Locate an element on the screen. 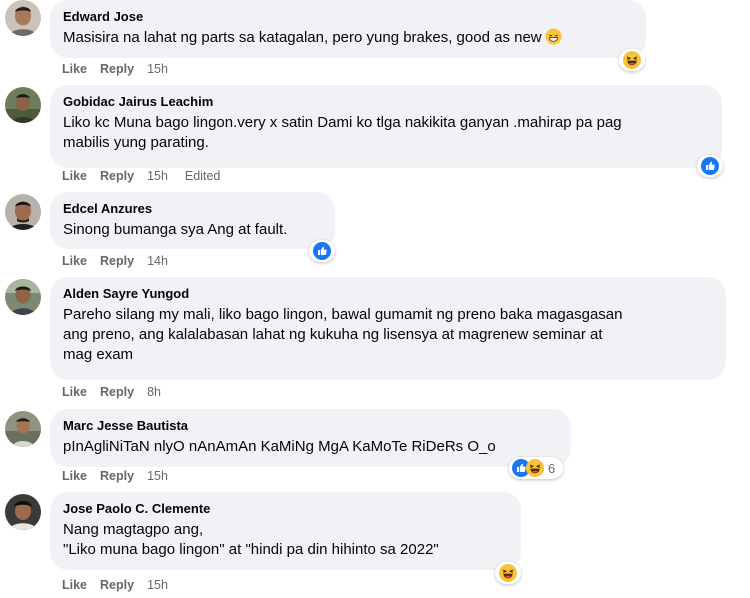  comment-actions: Like Reply 8h is located at coordinates (111, 392).